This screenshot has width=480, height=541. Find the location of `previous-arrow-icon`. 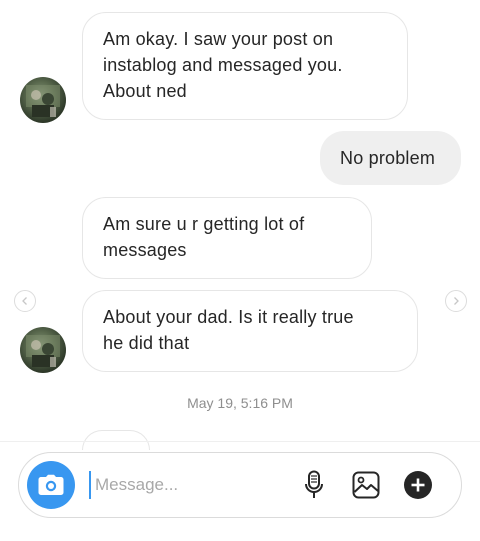

previous-arrow-icon is located at coordinates (25, 301).